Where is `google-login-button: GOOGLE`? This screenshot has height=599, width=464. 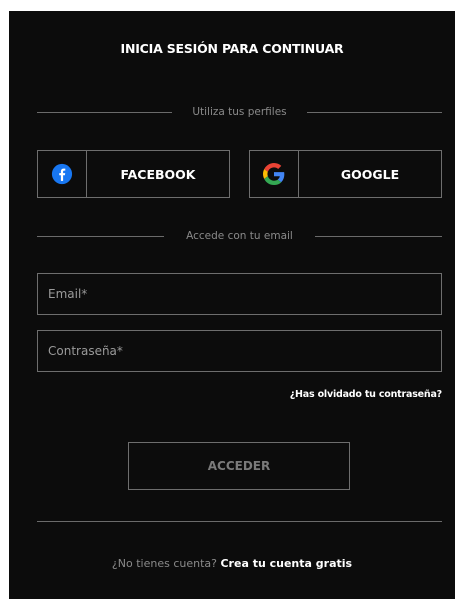
google-login-button: GOOGLE is located at coordinates (345, 174).